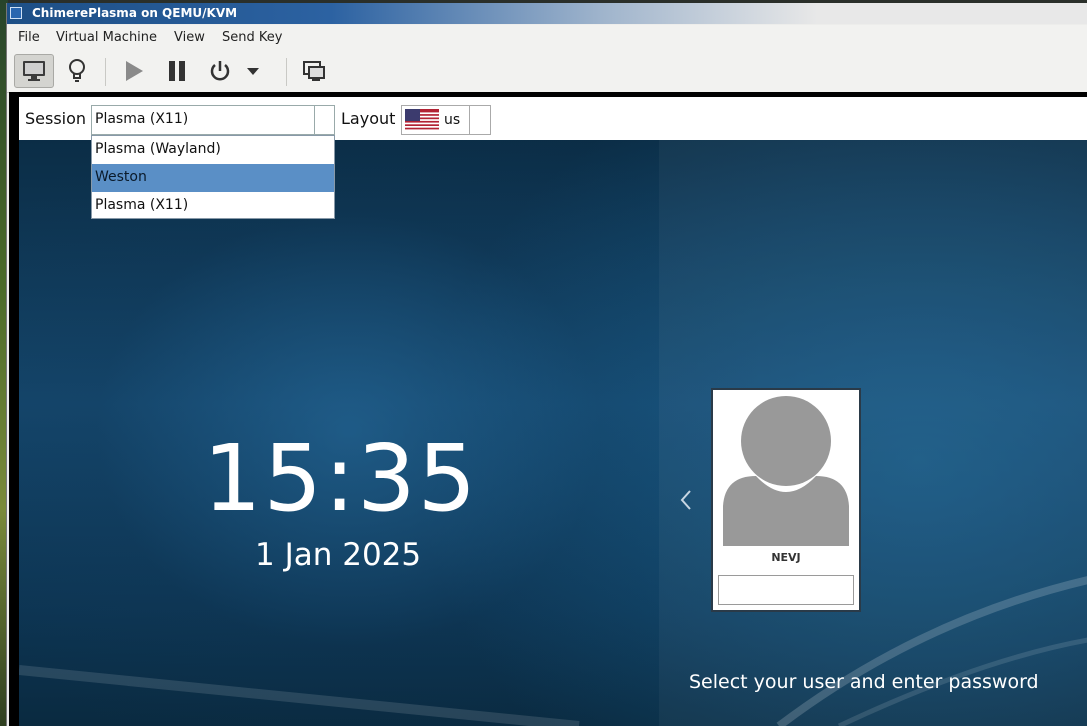  What do you see at coordinates (452, 120) in the screenshot?
I see `layout-value: us` at bounding box center [452, 120].